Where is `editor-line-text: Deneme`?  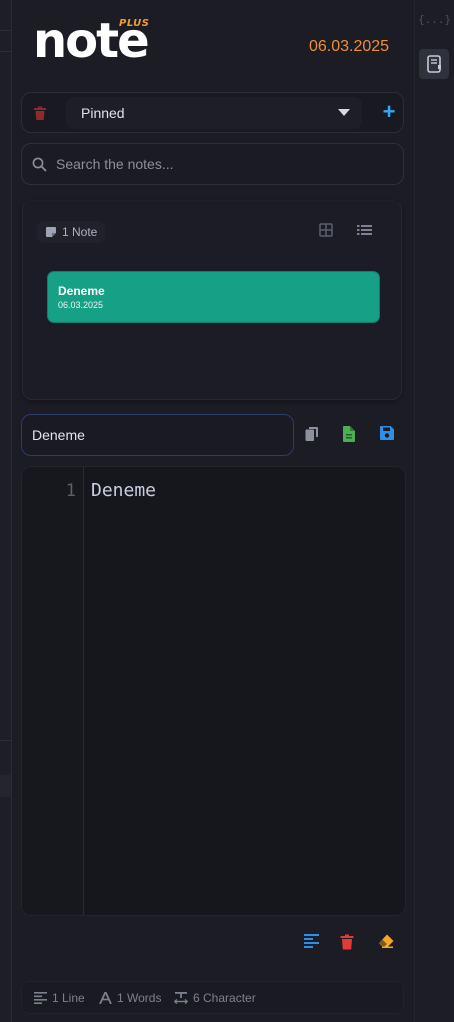
editor-line-text: Deneme is located at coordinates (123, 490).